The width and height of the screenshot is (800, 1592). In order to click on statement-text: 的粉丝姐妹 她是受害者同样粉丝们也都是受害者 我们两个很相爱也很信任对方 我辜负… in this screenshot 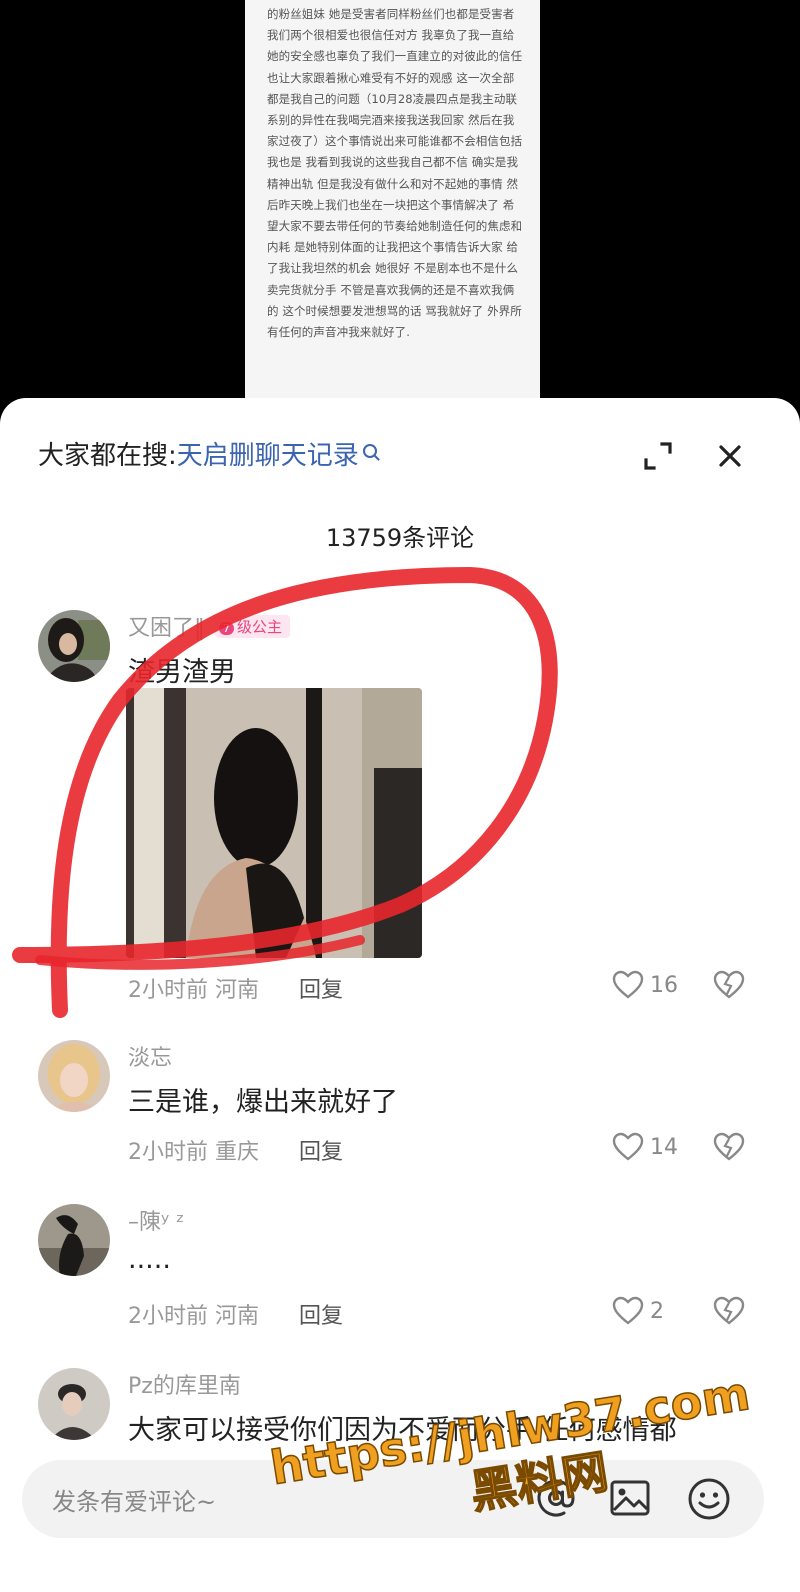, I will do `click(395, 173)`.